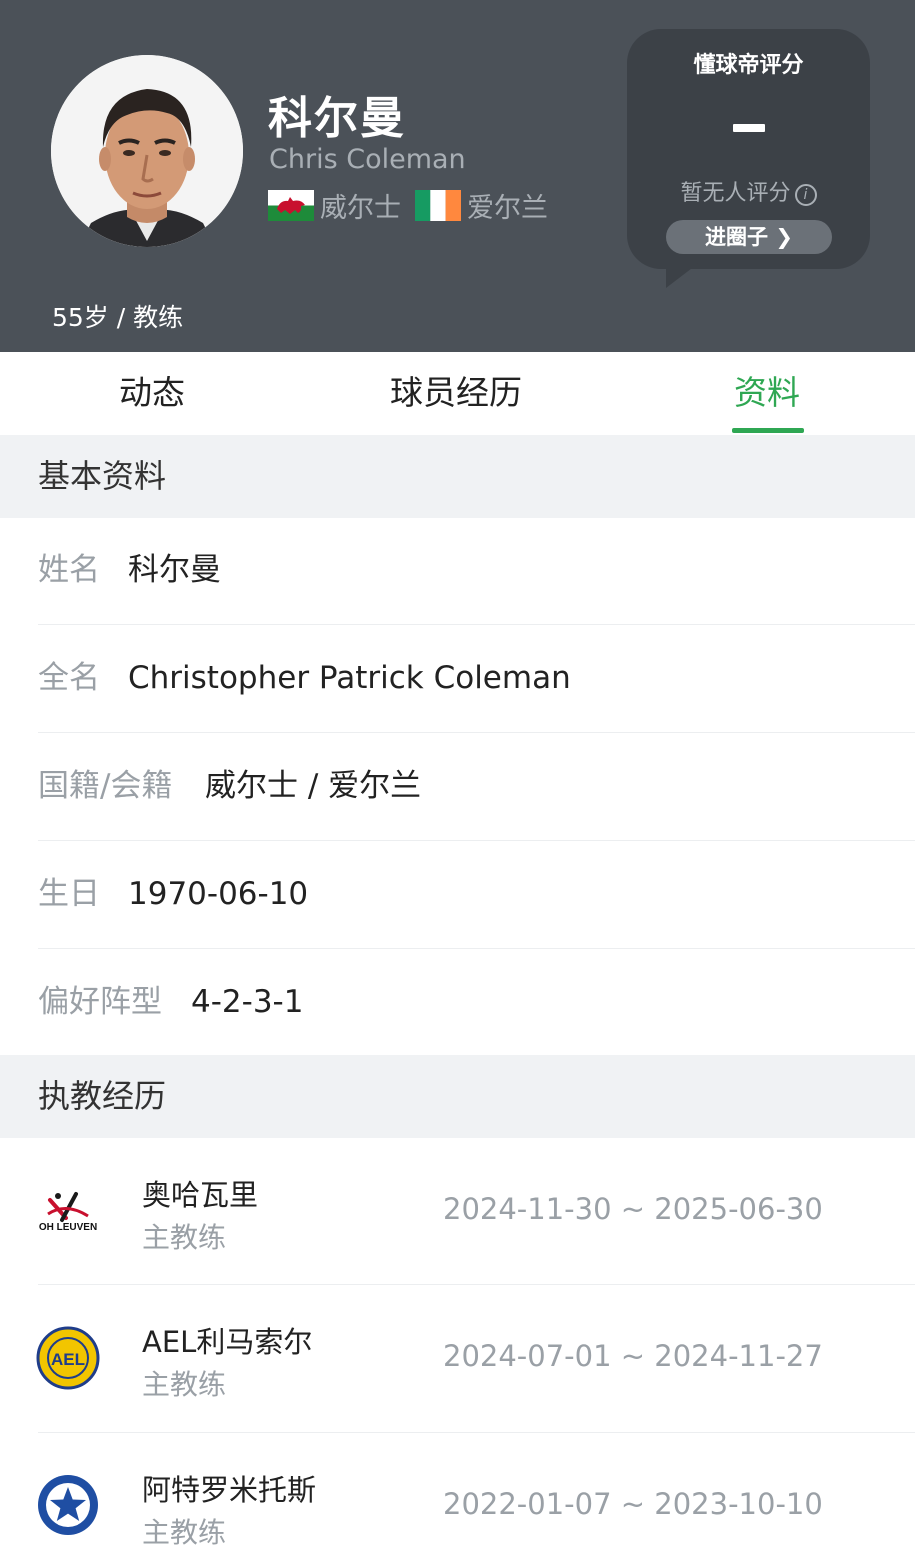 This screenshot has height=1563, width=915. I want to click on age-role-text: 55岁 / 教练, so click(118, 317).